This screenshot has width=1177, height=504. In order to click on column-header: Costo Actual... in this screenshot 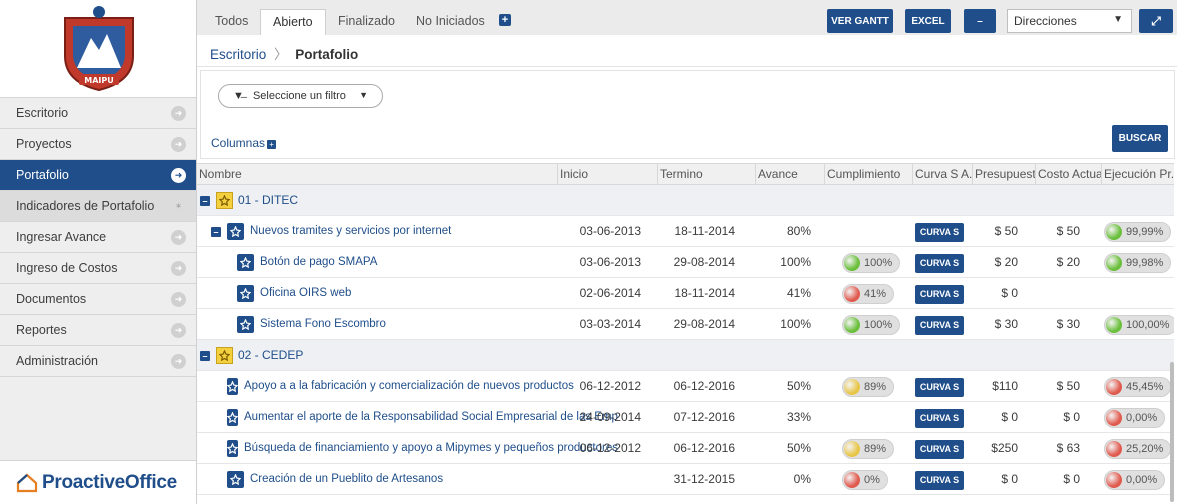, I will do `click(1068, 174)`.